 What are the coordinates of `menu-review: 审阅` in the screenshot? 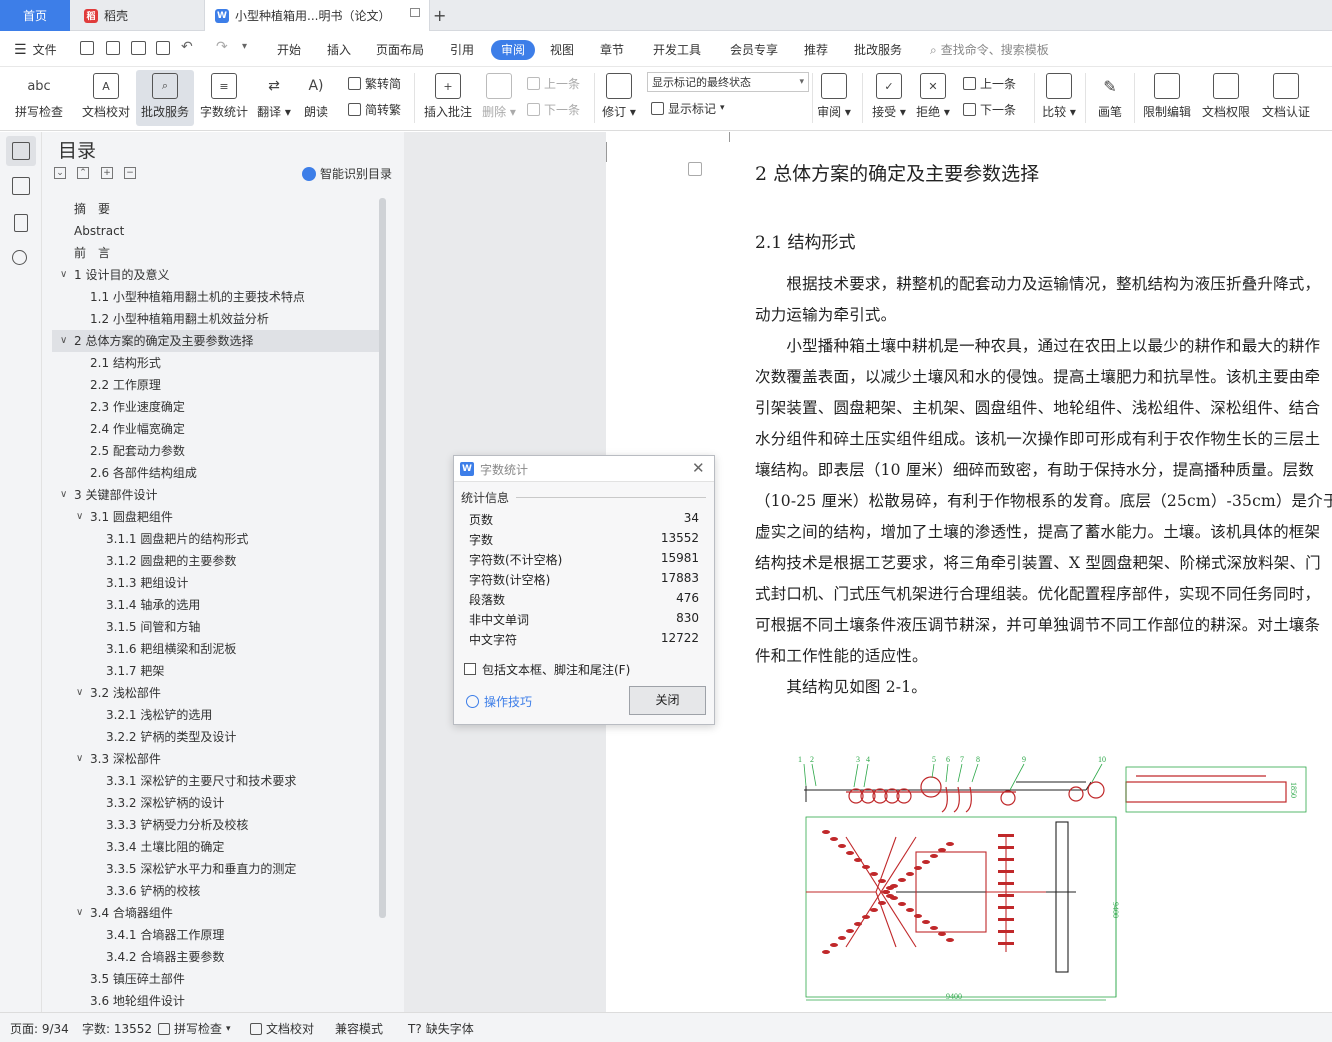 It's located at (513, 50).